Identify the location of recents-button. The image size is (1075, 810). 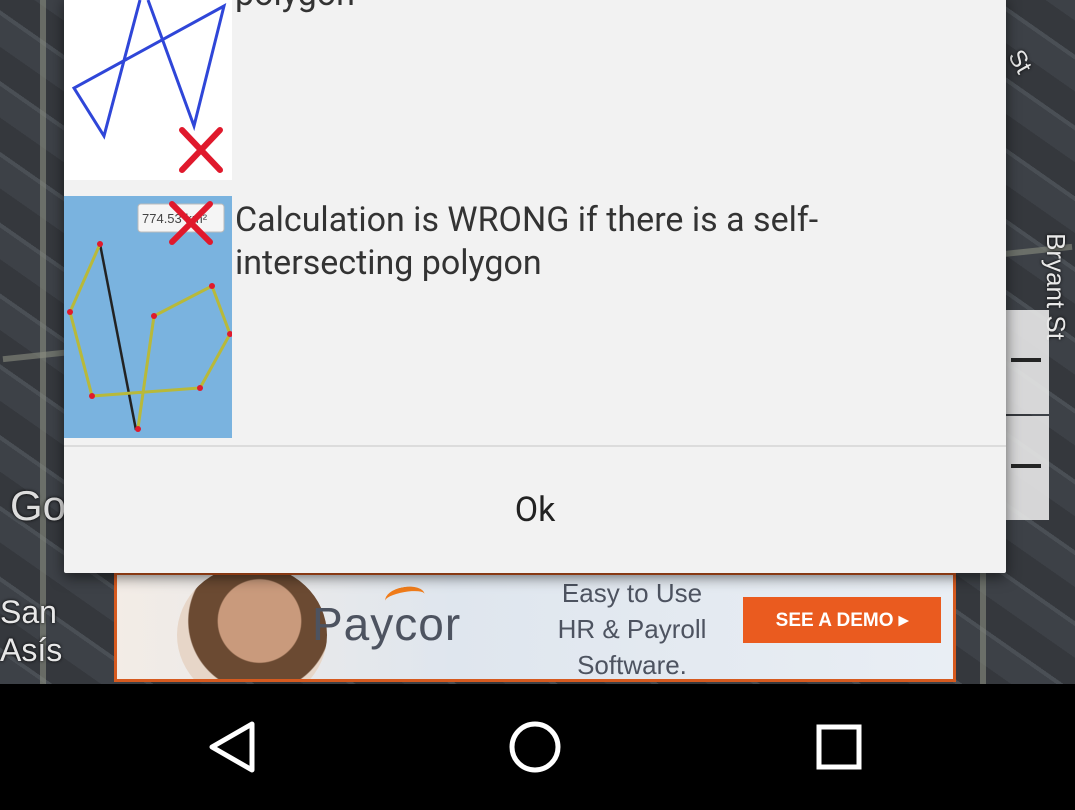
(839, 747).